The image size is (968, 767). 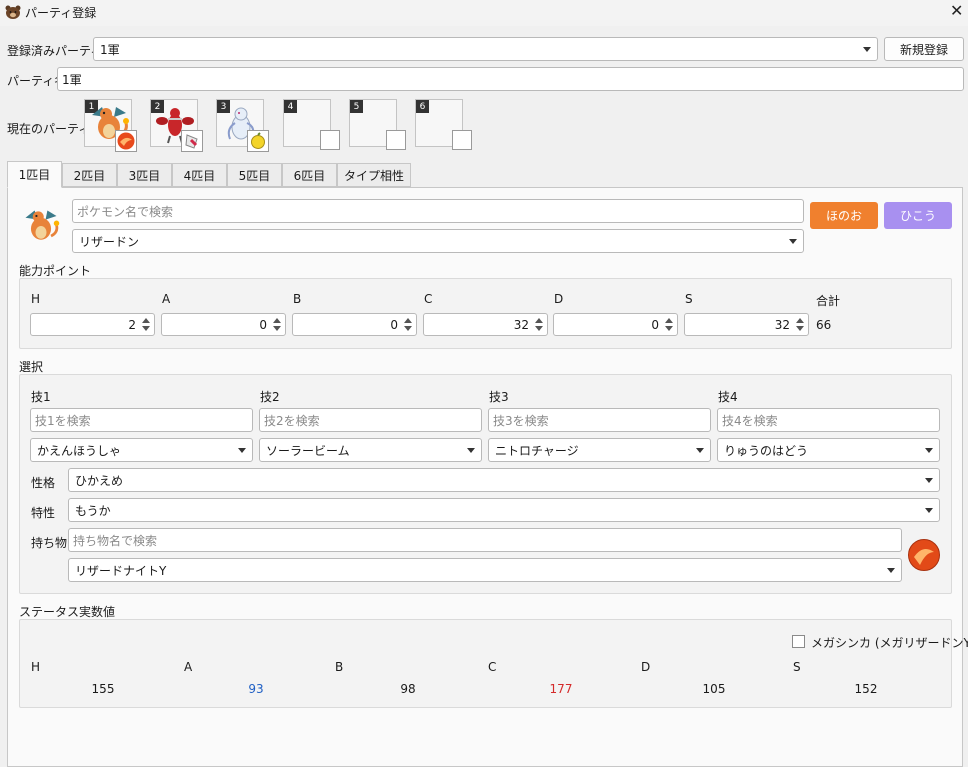 What do you see at coordinates (49, 129) in the screenshot?
I see `current-party-label: 現在のパーティ` at bounding box center [49, 129].